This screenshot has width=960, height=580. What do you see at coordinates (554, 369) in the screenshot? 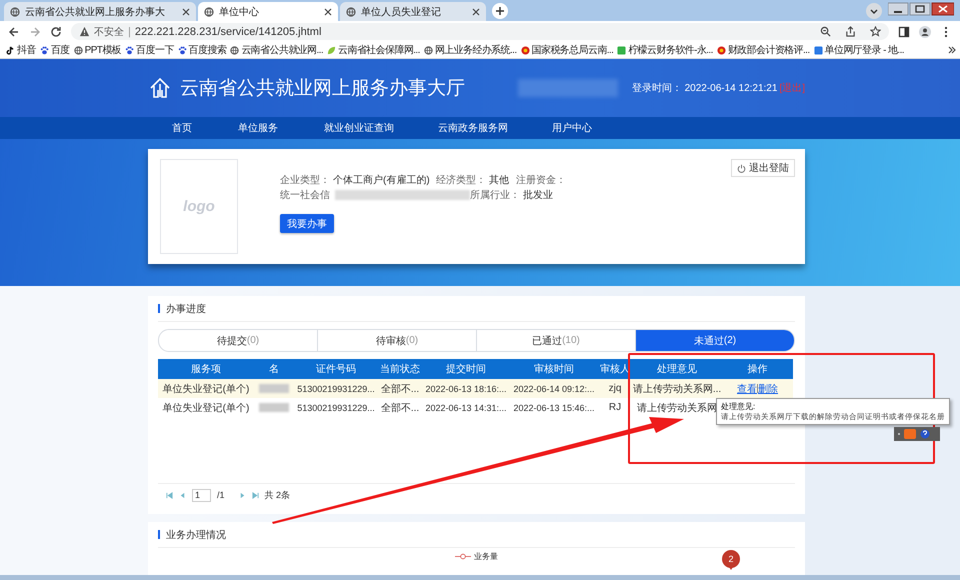
I see `column-header: 审核时间` at bounding box center [554, 369].